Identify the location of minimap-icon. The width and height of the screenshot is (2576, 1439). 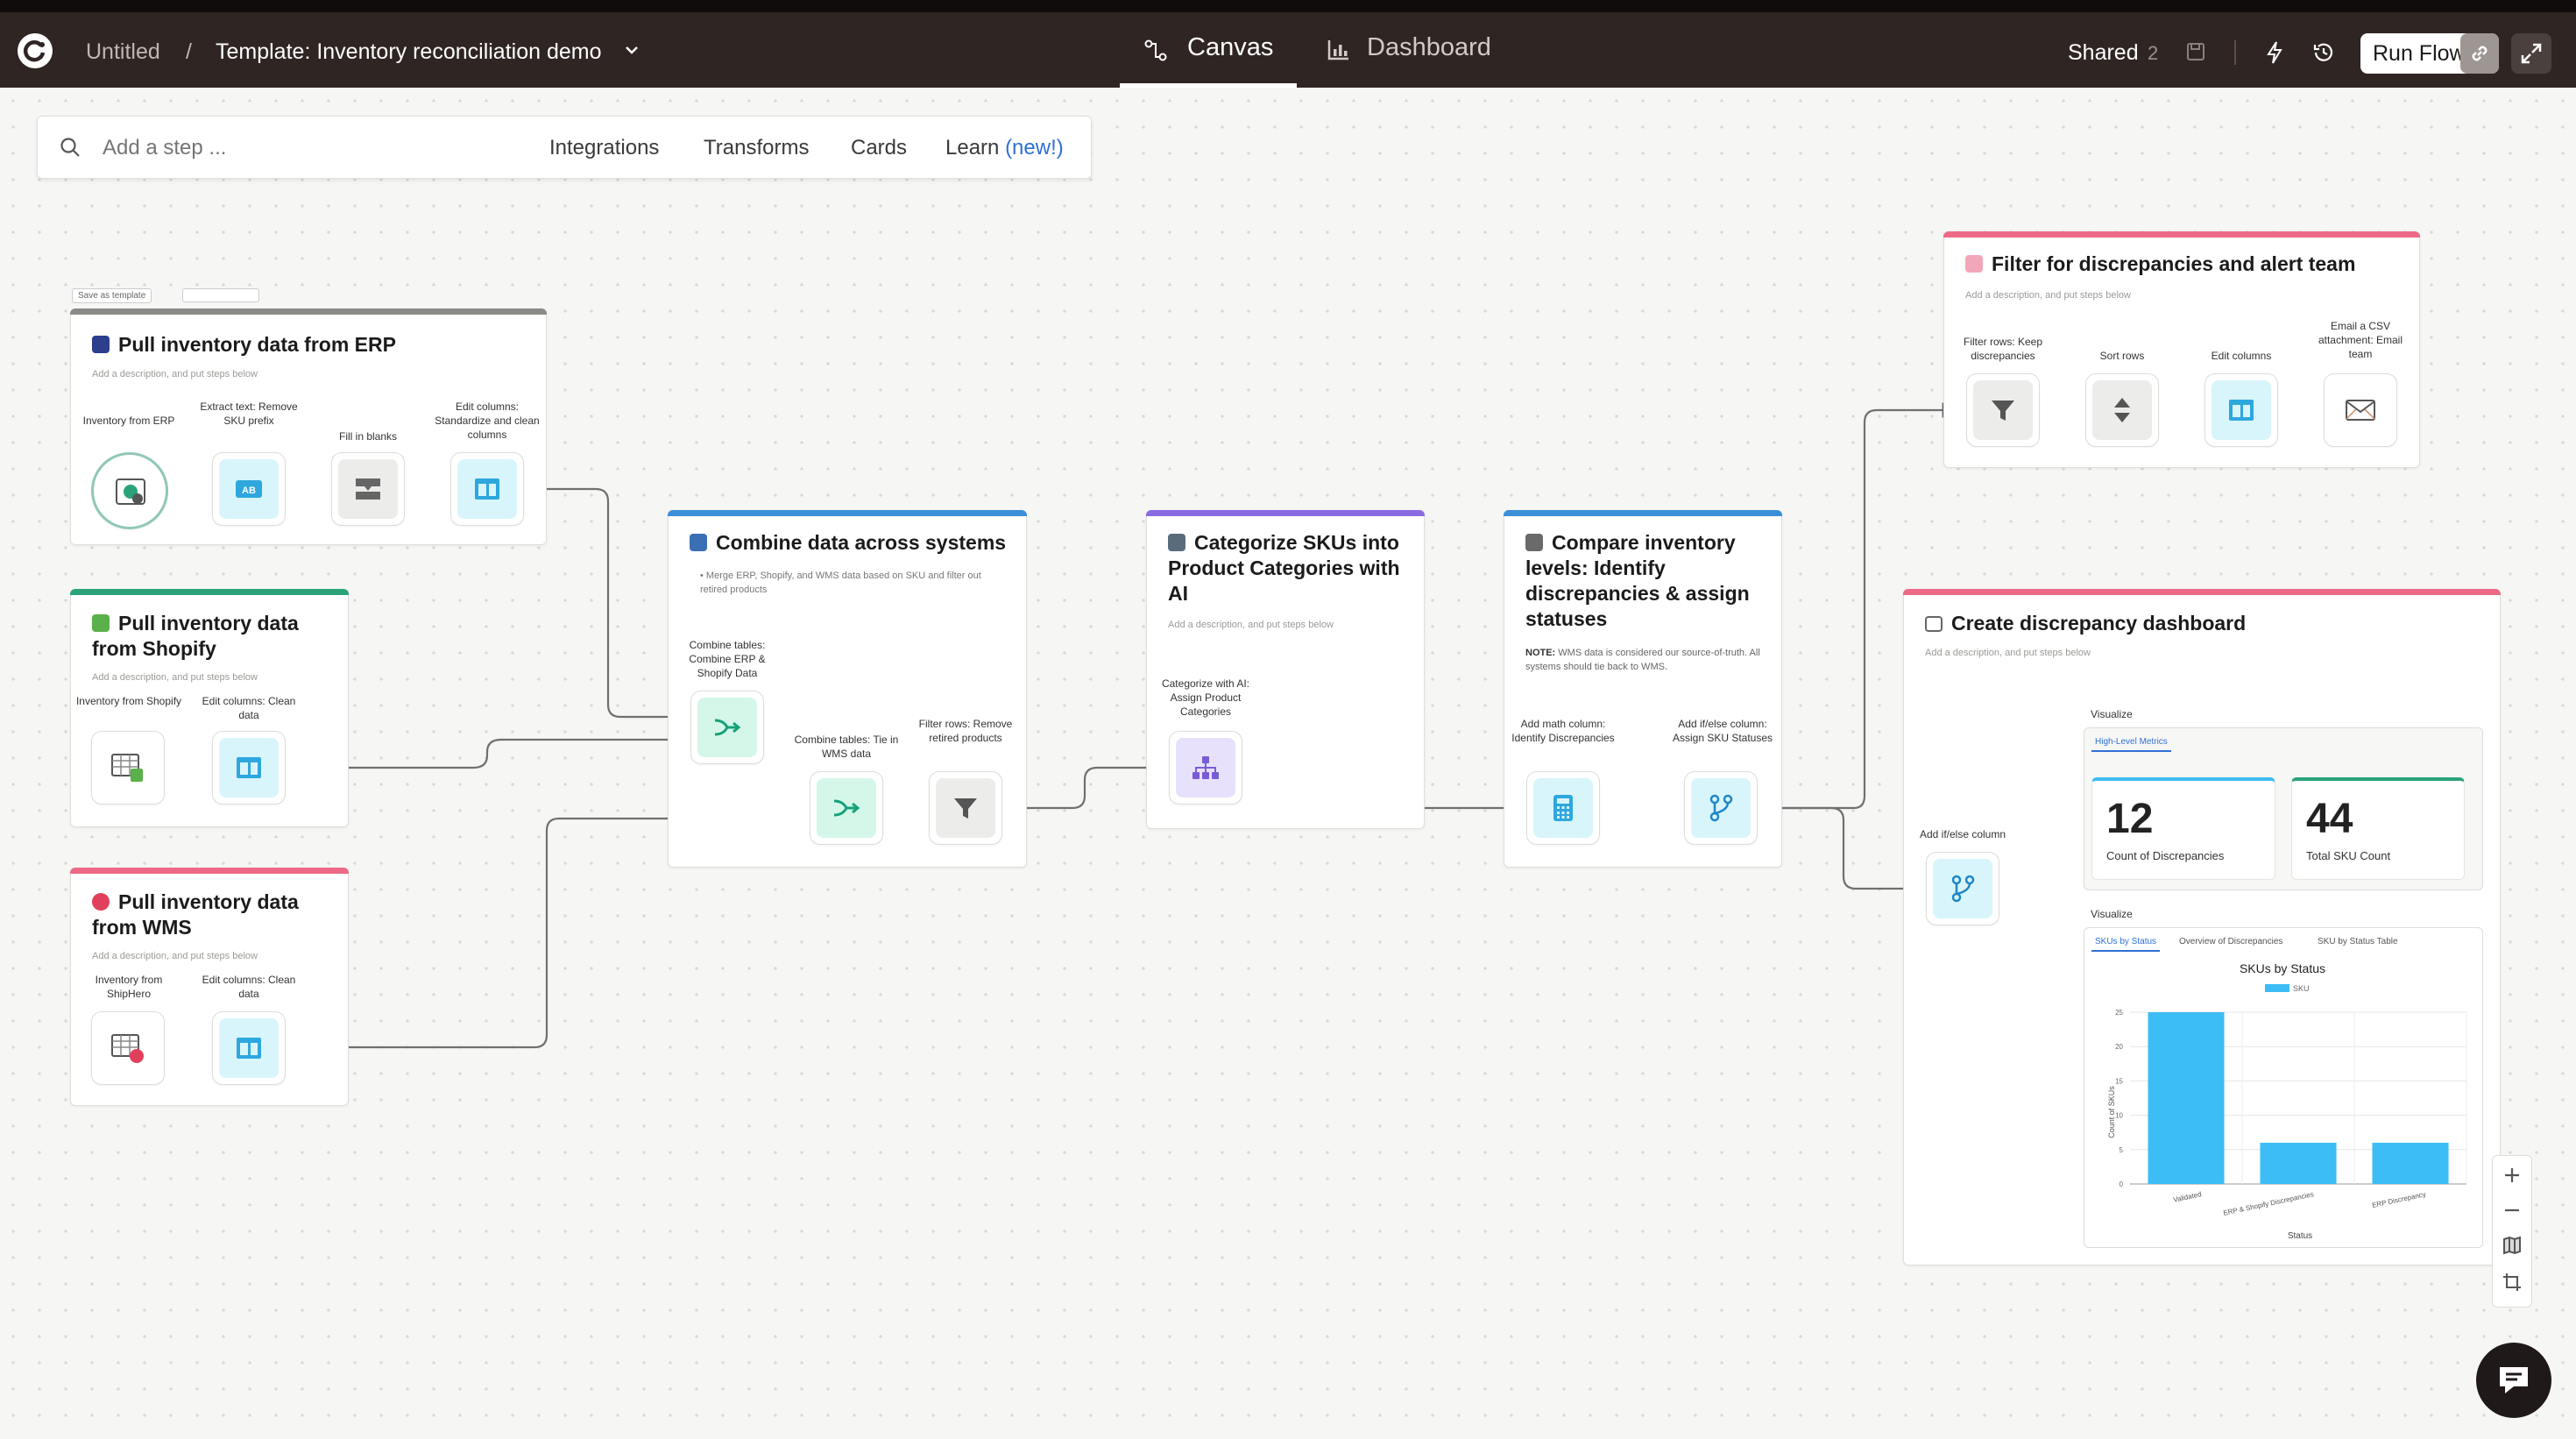
(2512, 1248).